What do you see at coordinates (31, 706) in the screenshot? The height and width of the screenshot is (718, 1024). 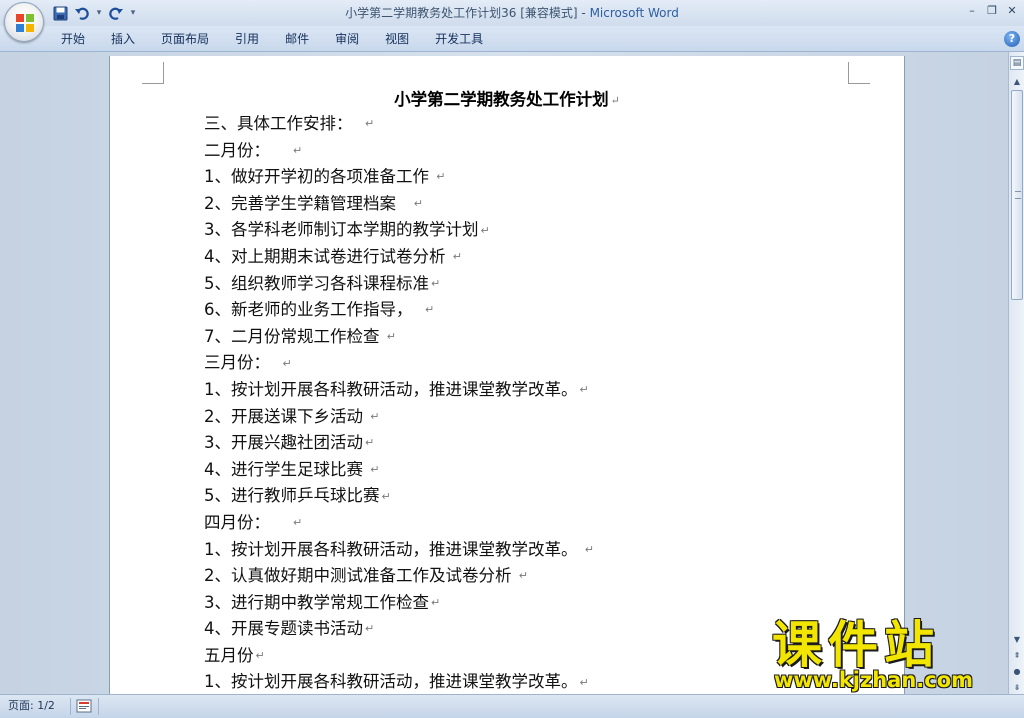 I see `page-indicator: 页面: 1/2` at bounding box center [31, 706].